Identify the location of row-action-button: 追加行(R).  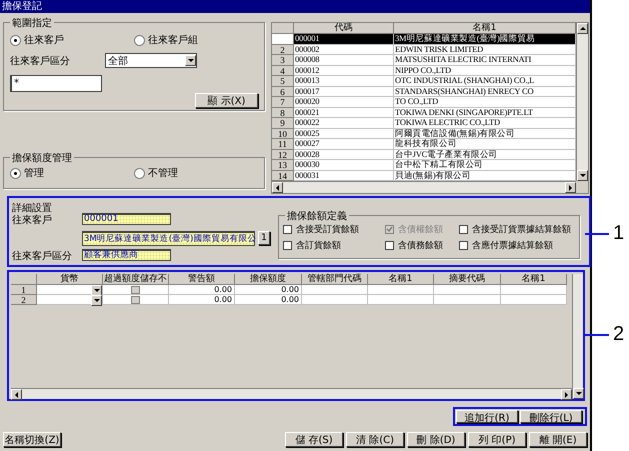
(487, 416).